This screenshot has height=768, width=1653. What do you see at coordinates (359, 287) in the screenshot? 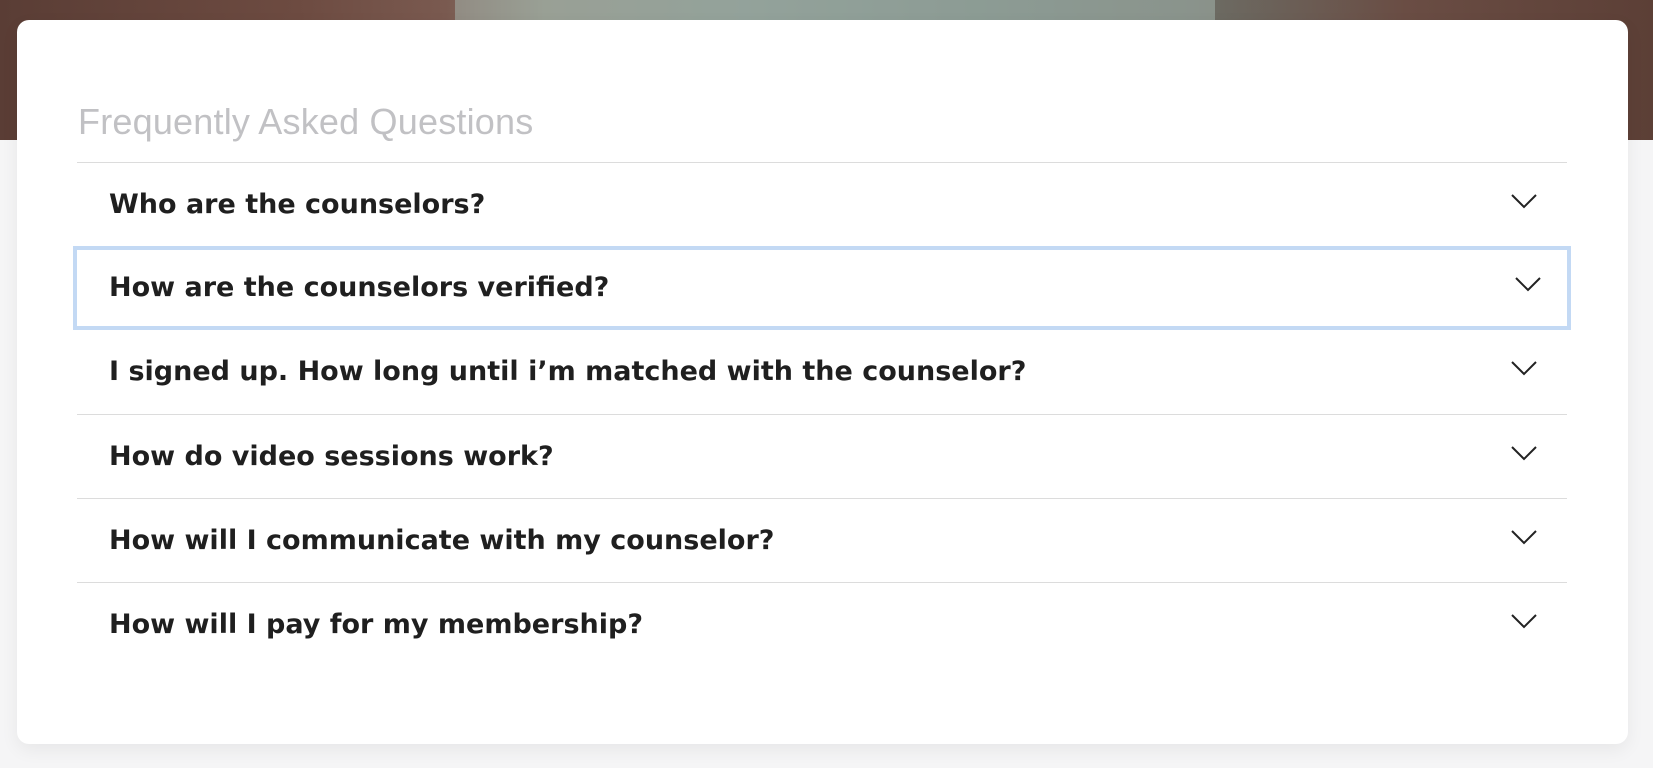
I see `faq-question: How are the counselors verified?` at bounding box center [359, 287].